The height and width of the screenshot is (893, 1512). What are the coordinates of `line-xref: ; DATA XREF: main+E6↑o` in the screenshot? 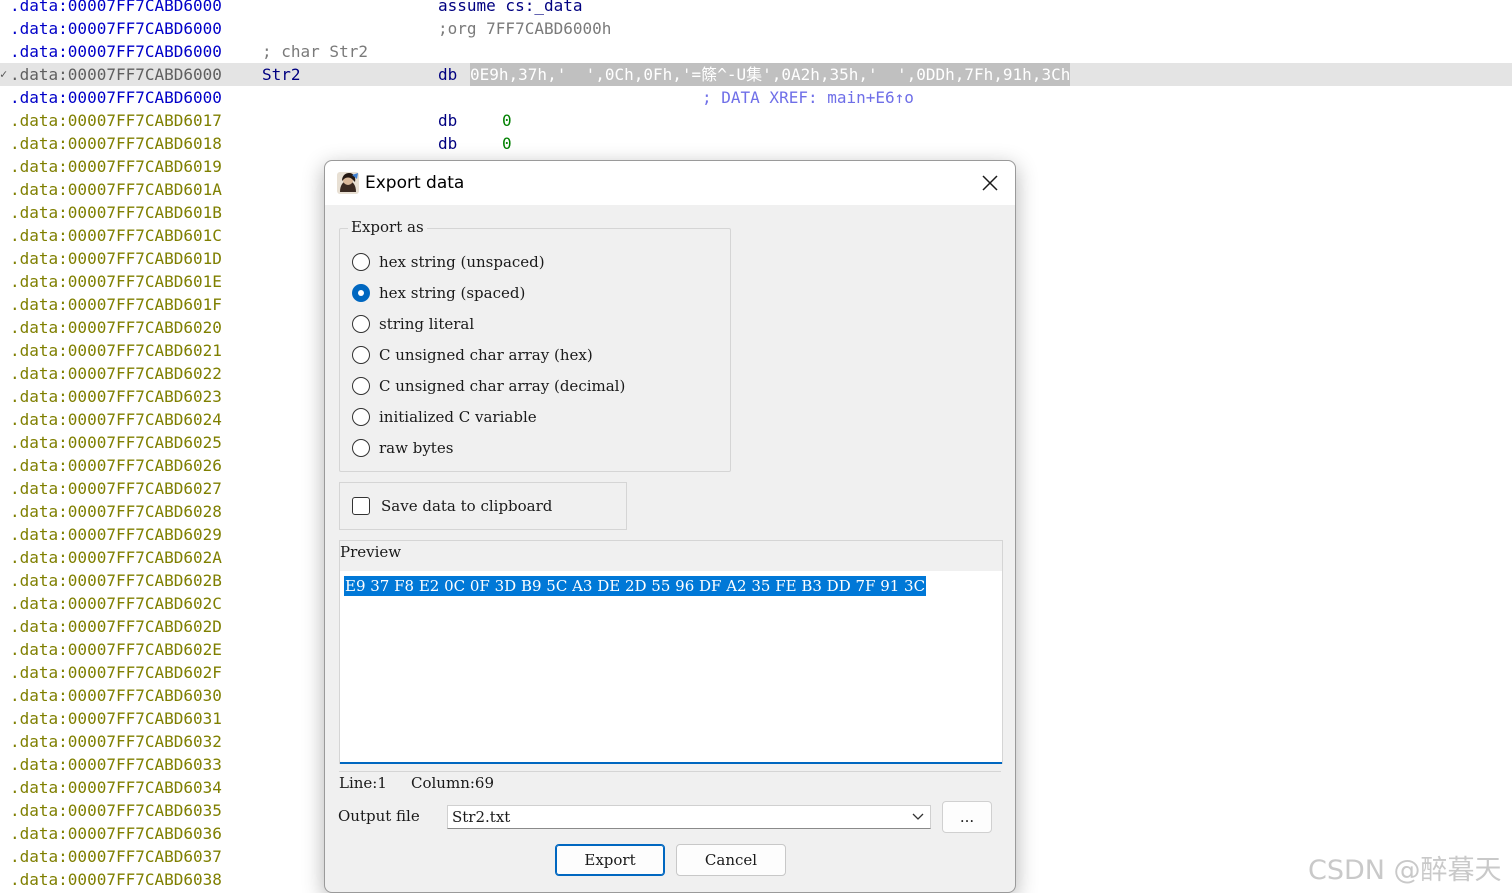 It's located at (808, 97).